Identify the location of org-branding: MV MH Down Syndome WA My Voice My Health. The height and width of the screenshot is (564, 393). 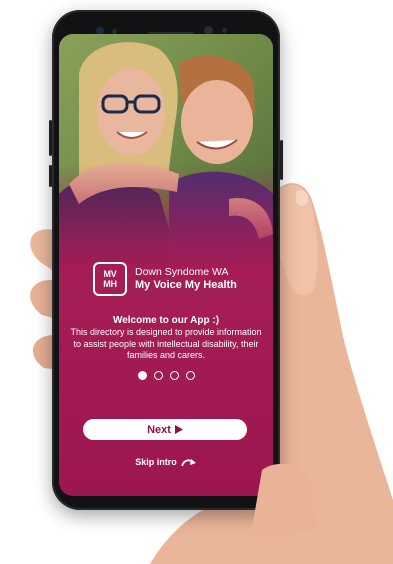
(165, 279).